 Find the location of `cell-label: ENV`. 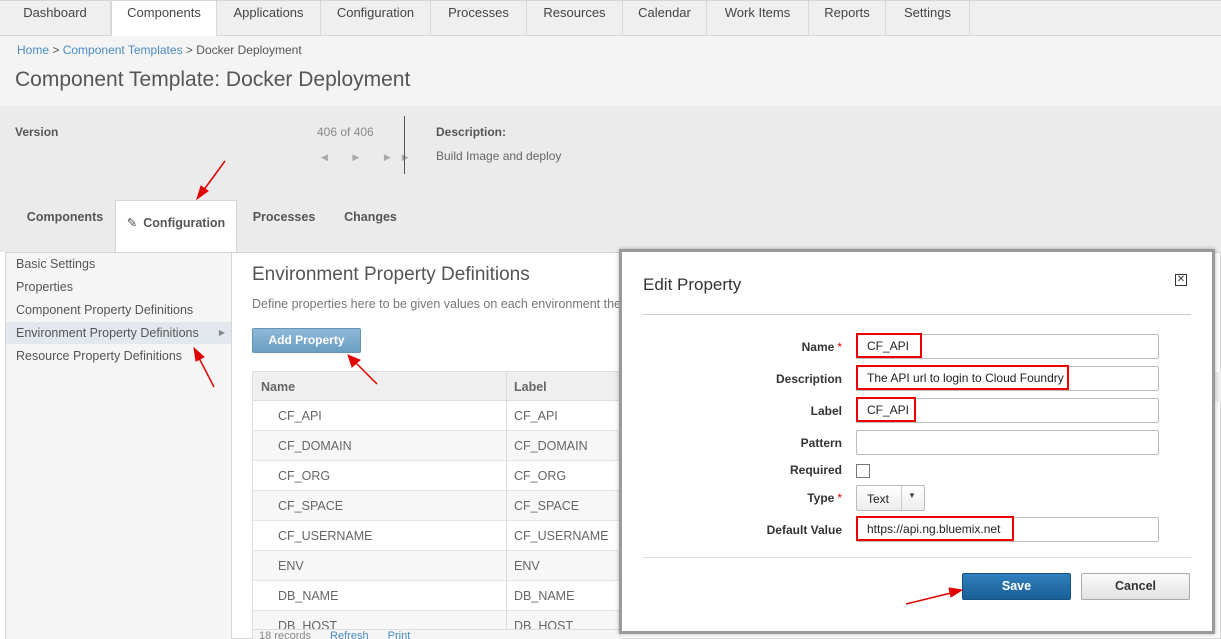

cell-label: ENV is located at coordinates (527, 566).